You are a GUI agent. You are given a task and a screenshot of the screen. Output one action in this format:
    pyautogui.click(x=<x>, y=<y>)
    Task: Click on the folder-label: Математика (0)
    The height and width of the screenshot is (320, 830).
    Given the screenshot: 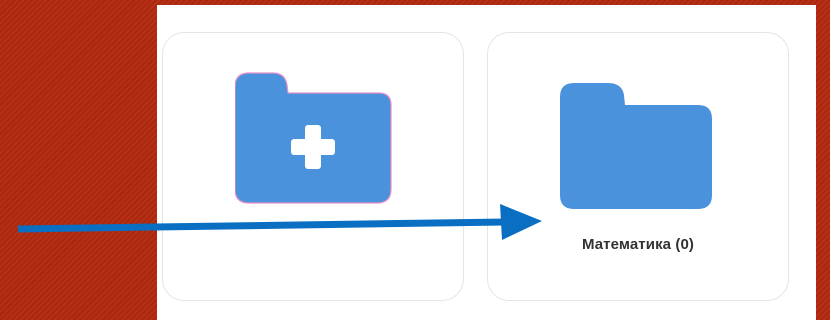 What is the action you would take?
    pyautogui.click(x=638, y=244)
    